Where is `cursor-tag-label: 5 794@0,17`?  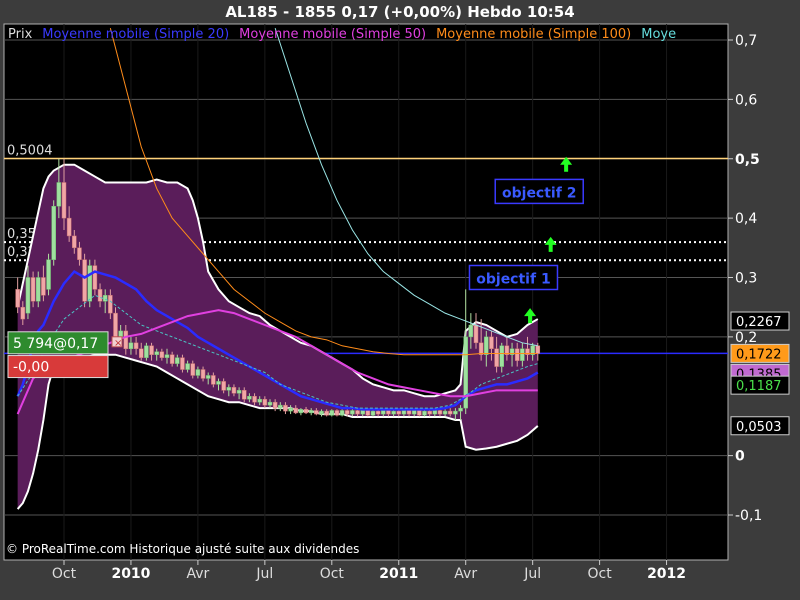
cursor-tag-label: 5 794@0,17 is located at coordinates (55, 344).